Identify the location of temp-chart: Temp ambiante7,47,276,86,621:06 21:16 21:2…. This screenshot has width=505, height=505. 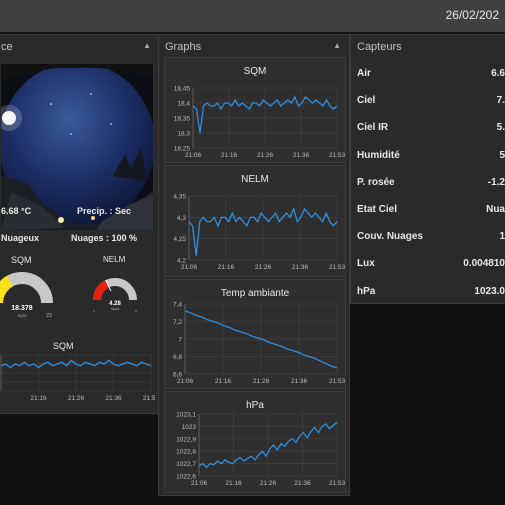
(259, 336).